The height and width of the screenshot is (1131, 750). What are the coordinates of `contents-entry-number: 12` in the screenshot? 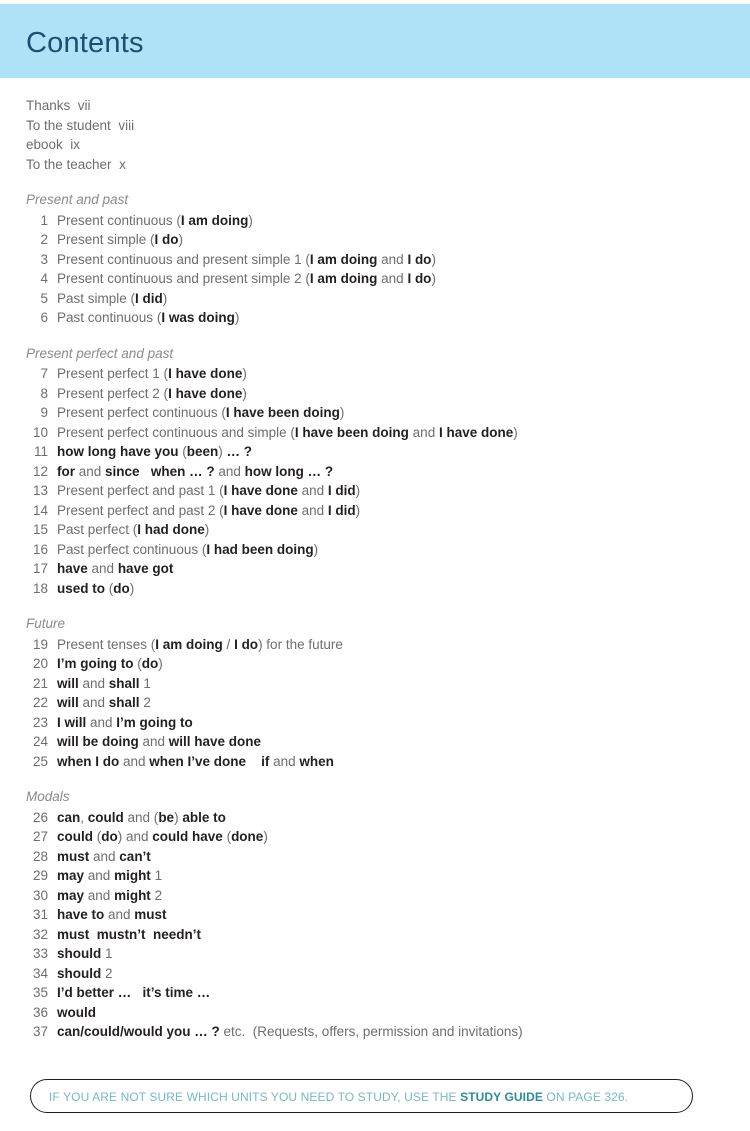 It's located at (40, 471).